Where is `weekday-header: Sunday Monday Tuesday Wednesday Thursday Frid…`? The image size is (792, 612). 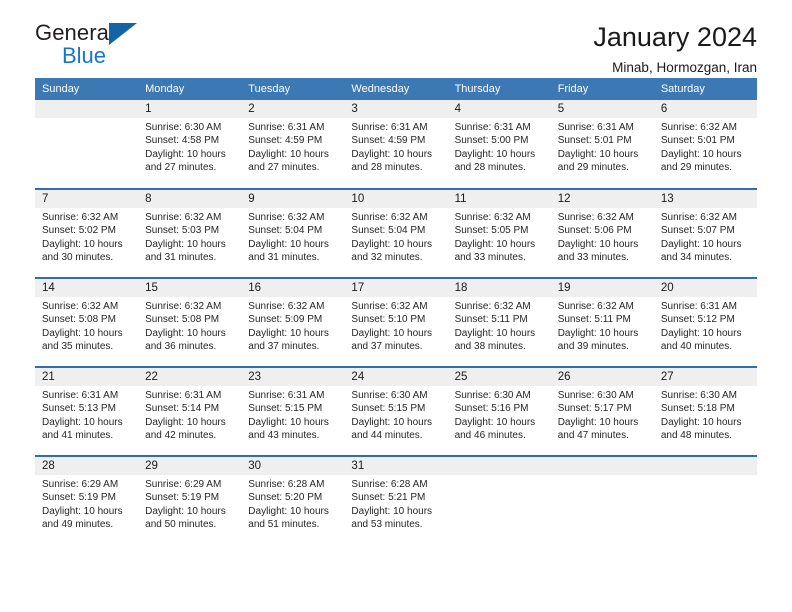
weekday-header: Sunday Monday Tuesday Wednesday Thursday Frid… is located at coordinates (396, 89).